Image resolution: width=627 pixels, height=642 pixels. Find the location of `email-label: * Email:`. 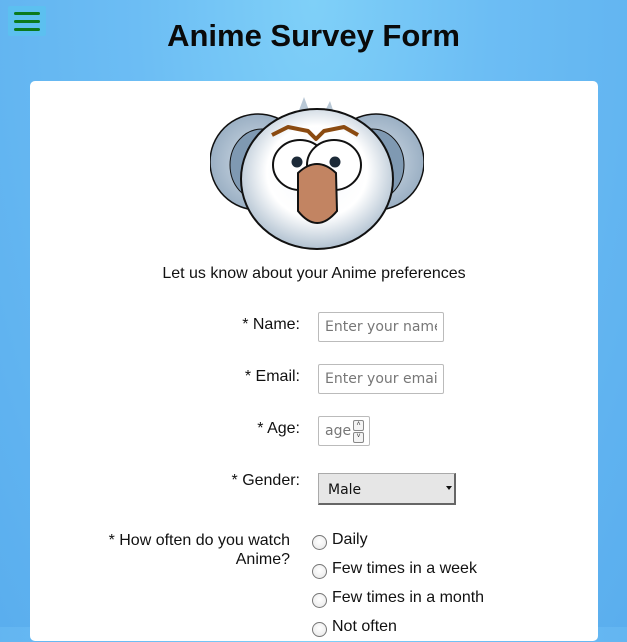

email-label: * Email: is located at coordinates (272, 376).